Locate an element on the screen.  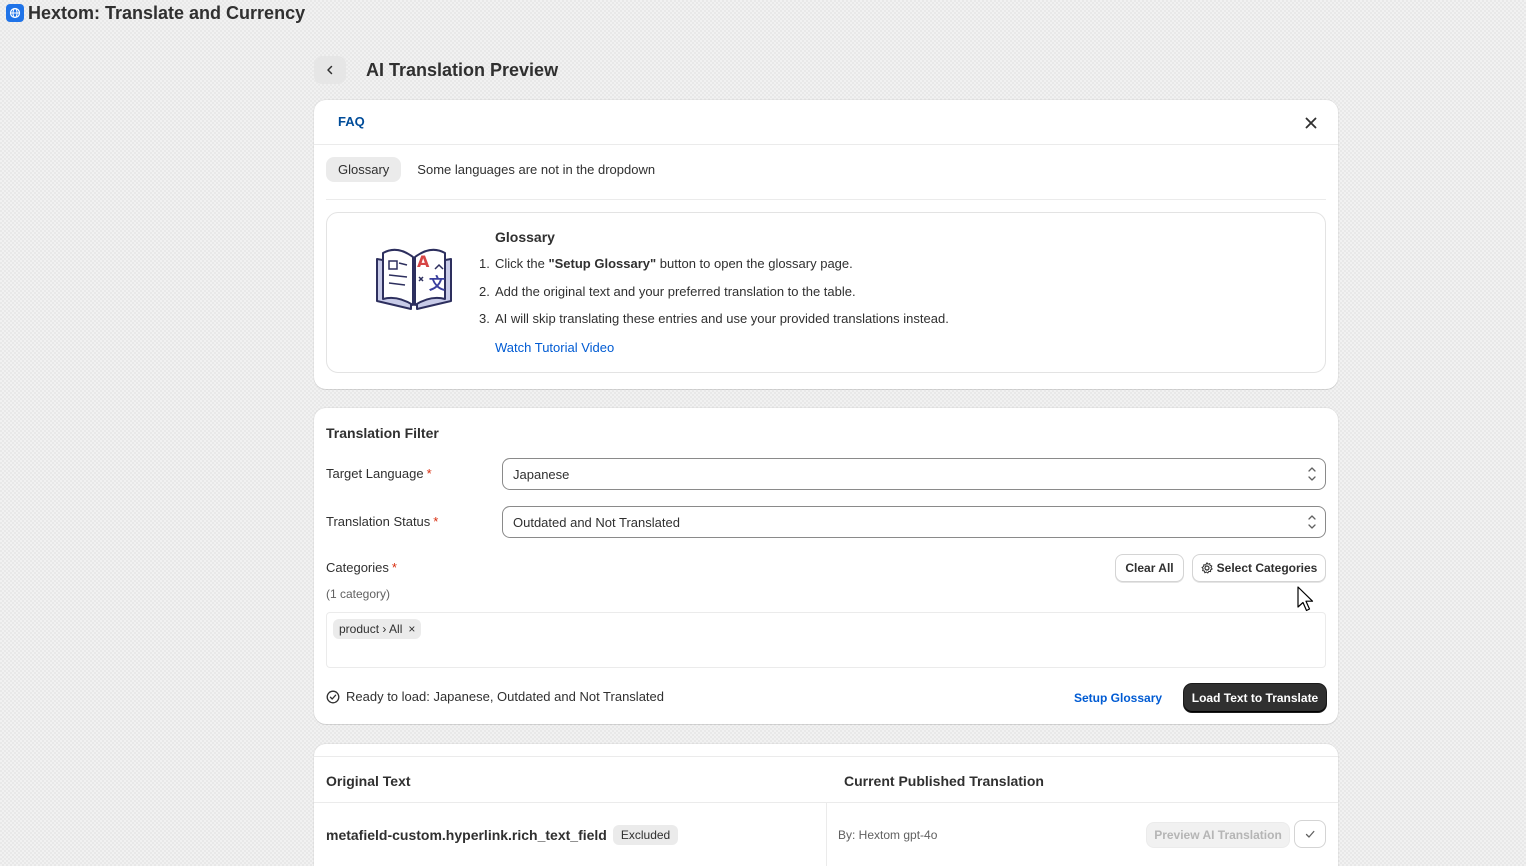
faq-title: FAQ is located at coordinates (351, 121).